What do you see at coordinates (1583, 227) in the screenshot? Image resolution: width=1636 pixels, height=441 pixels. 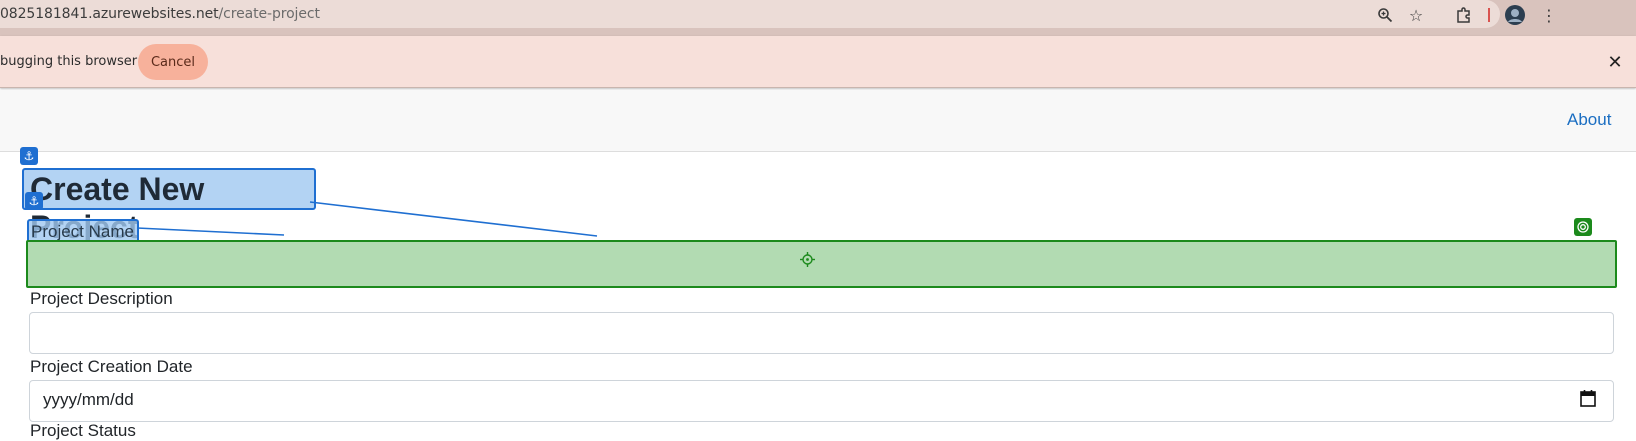 I see `target-icon` at bounding box center [1583, 227].